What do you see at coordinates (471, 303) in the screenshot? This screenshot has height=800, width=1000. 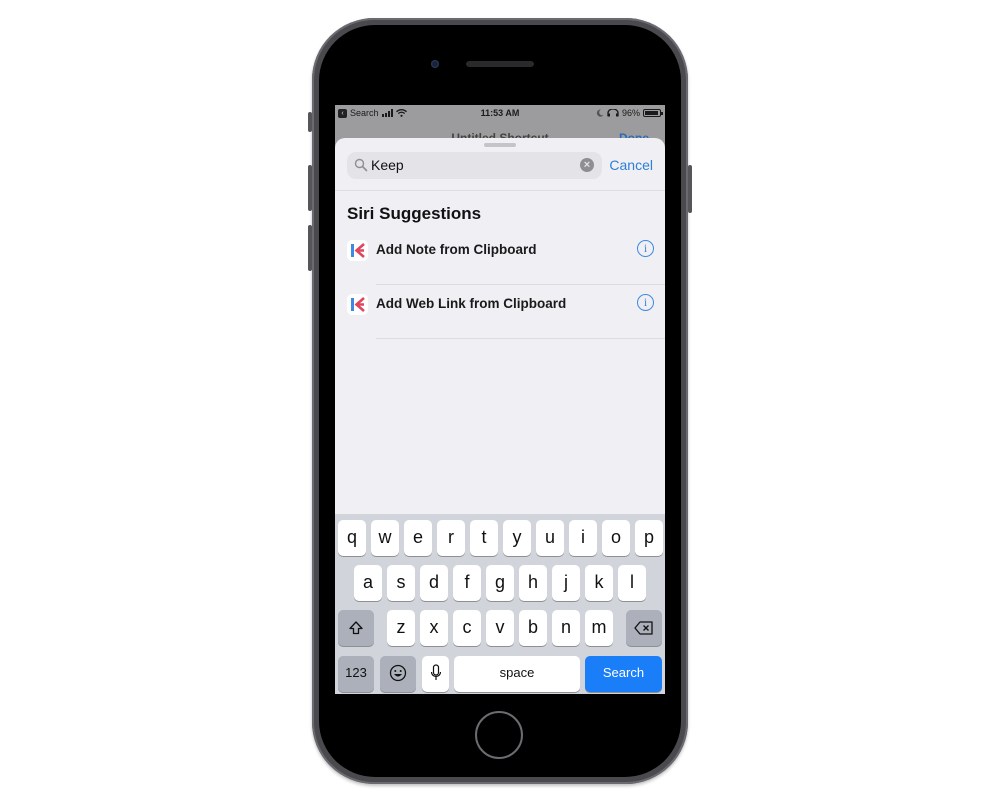 I see `suggestion-label: Add Web Link from Clipboard` at bounding box center [471, 303].